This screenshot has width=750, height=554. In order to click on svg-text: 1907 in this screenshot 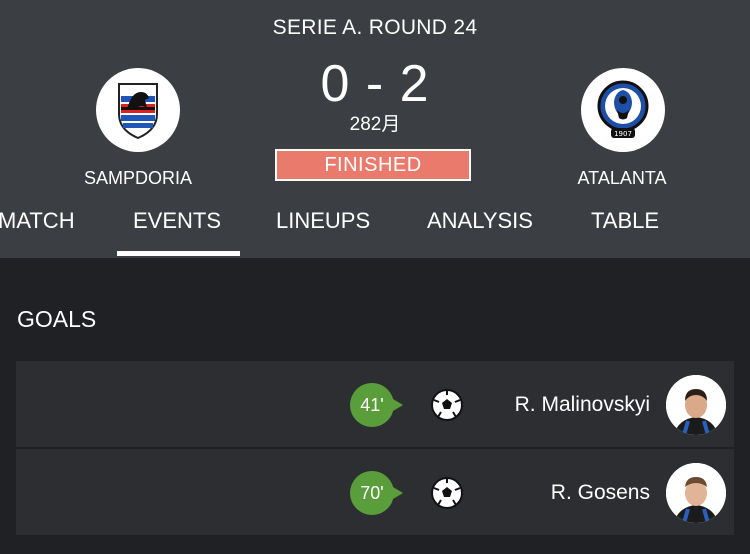, I will do `click(623, 134)`.